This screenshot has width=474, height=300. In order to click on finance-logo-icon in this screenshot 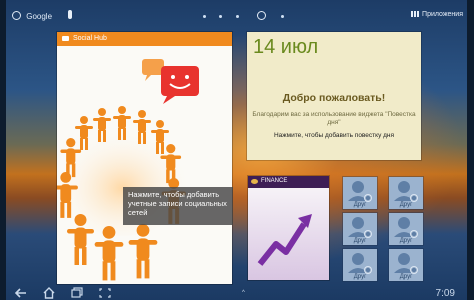, I will do `click(254, 181)`.